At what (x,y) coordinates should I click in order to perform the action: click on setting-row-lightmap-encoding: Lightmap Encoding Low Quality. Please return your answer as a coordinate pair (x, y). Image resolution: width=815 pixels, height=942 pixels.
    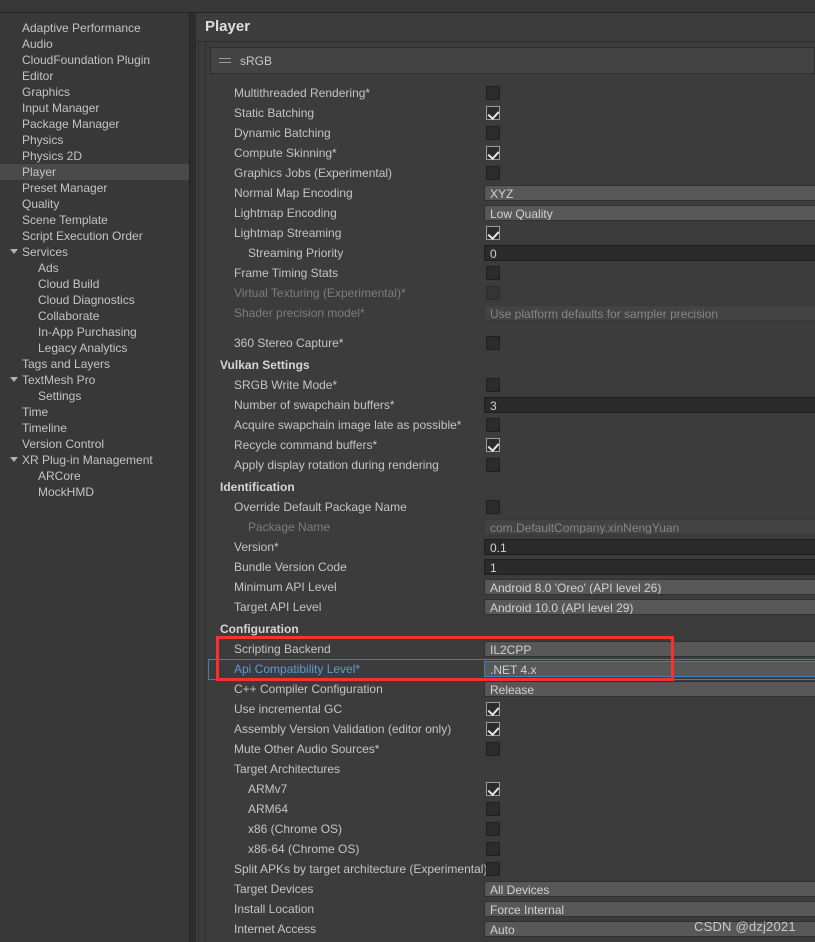
    Looking at the image, I should click on (505, 213).